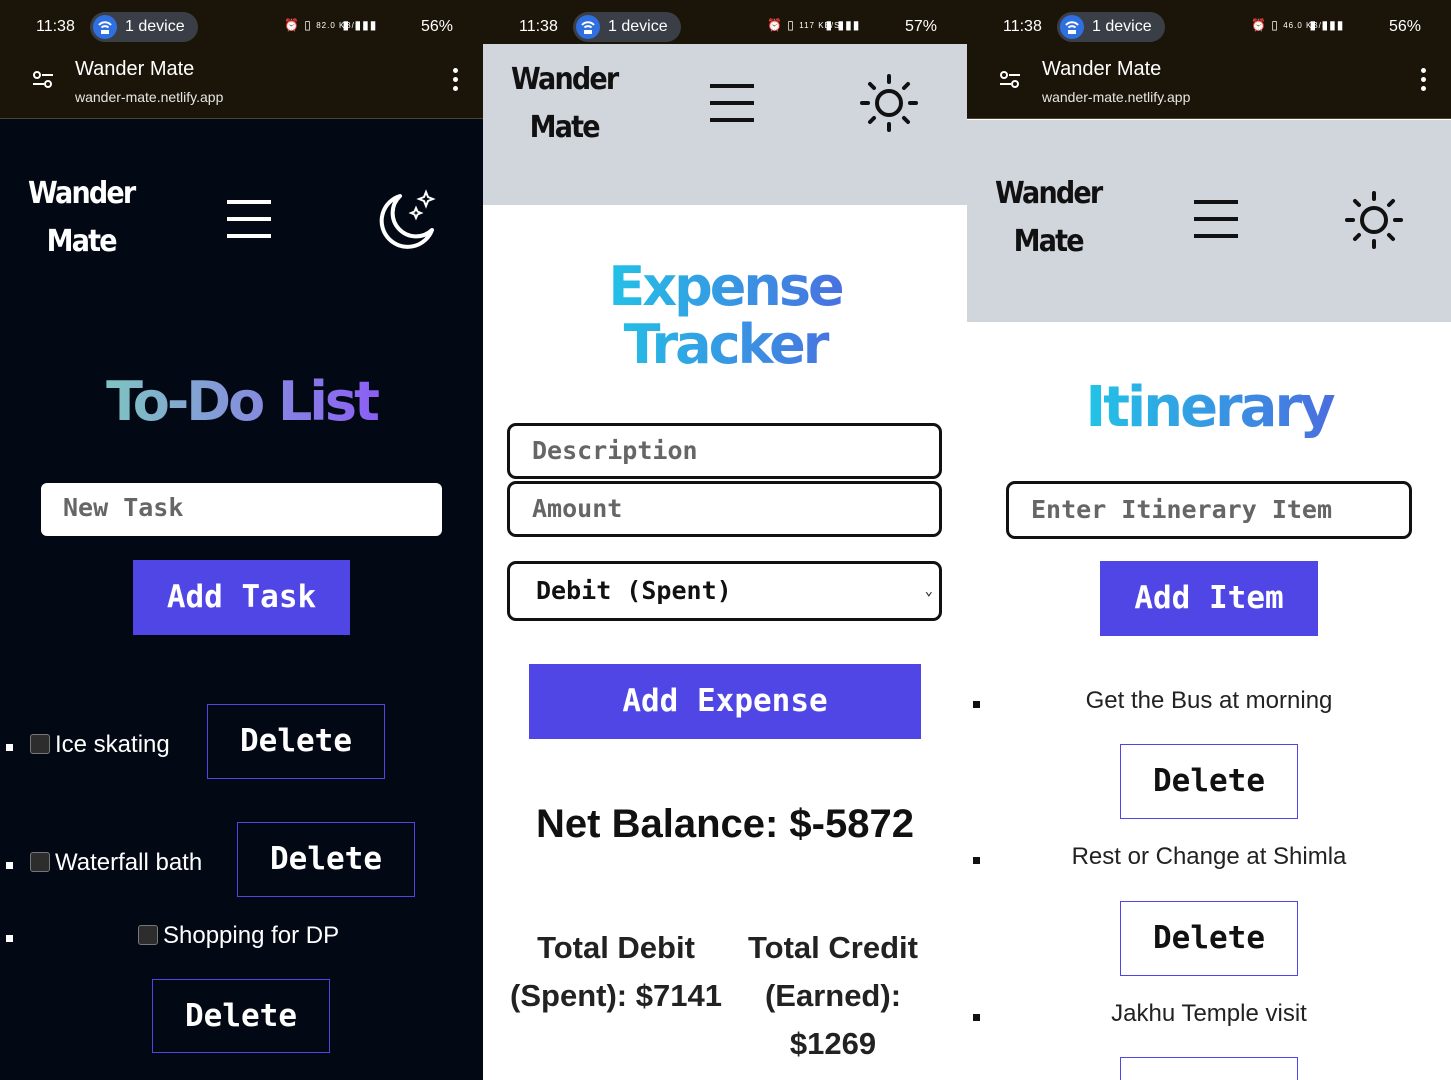  I want to click on delete-button, so click(1209, 1068).